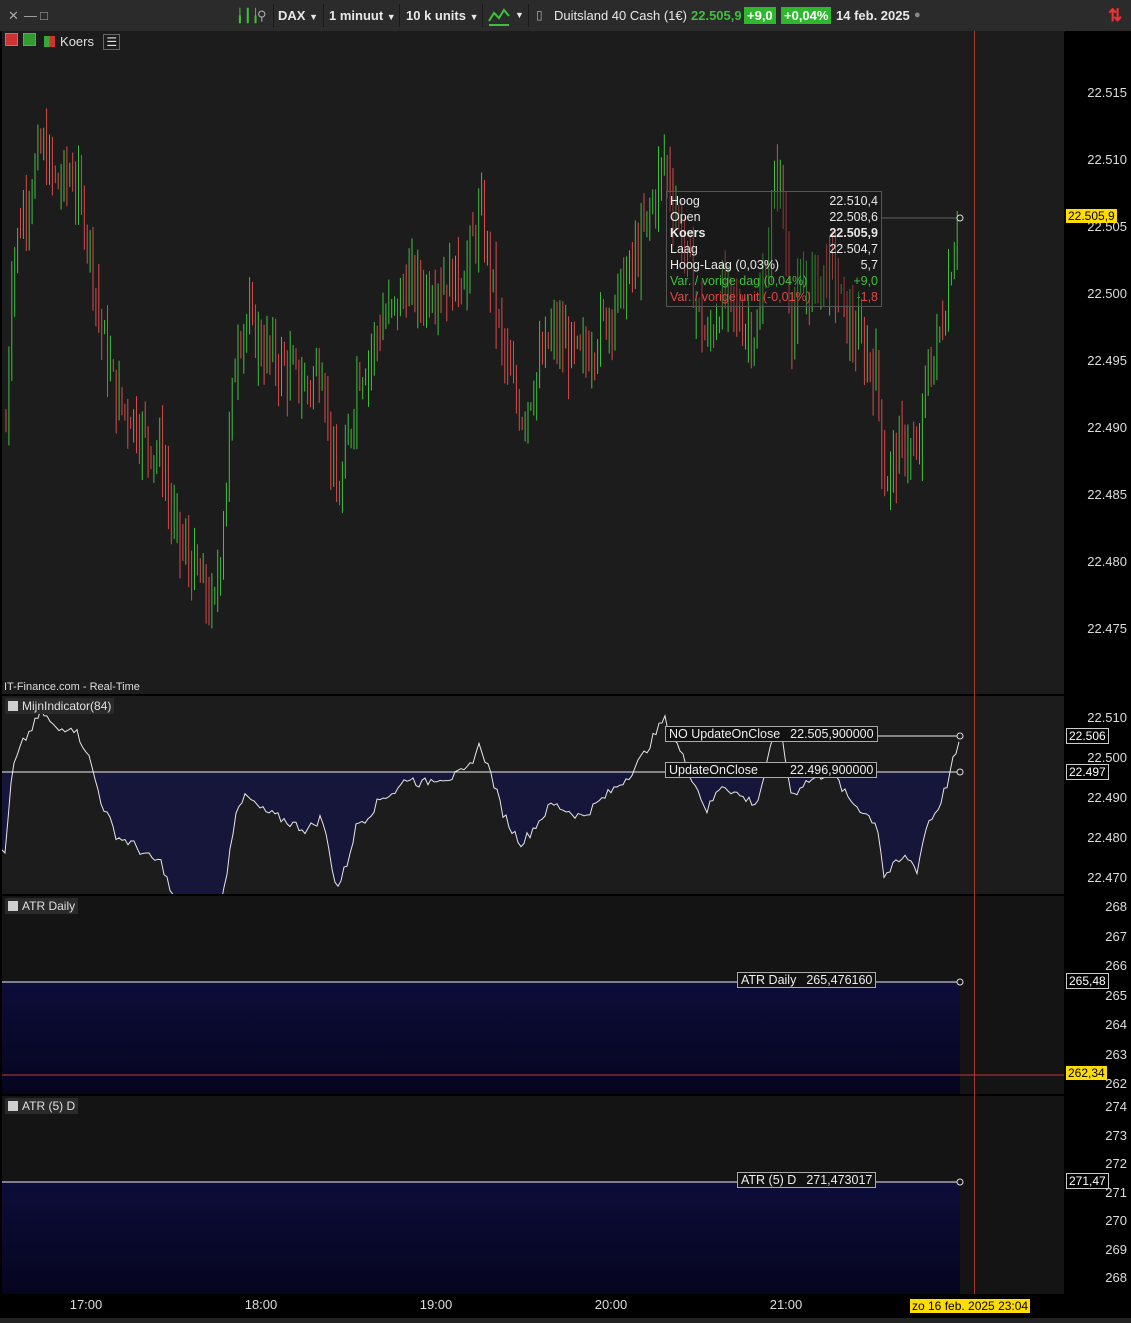 Image resolution: width=1131 pixels, height=1323 pixels. What do you see at coordinates (685, 201) in the screenshot?
I see `tooltip-key: Hoog` at bounding box center [685, 201].